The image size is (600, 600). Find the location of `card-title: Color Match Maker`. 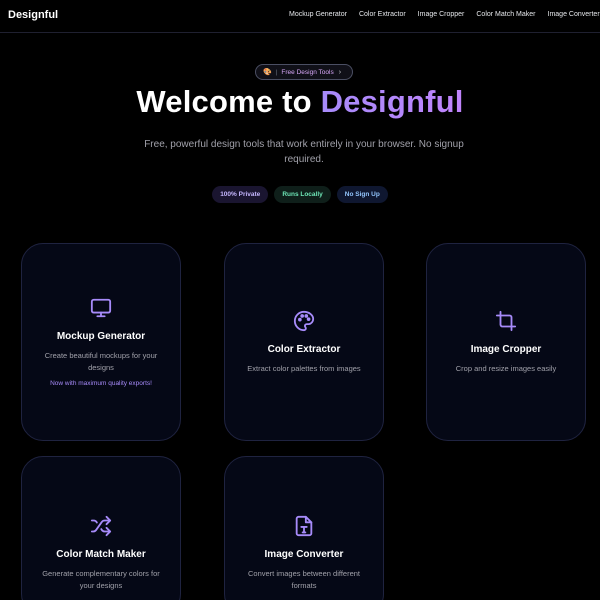

card-title: Color Match Maker is located at coordinates (101, 554).